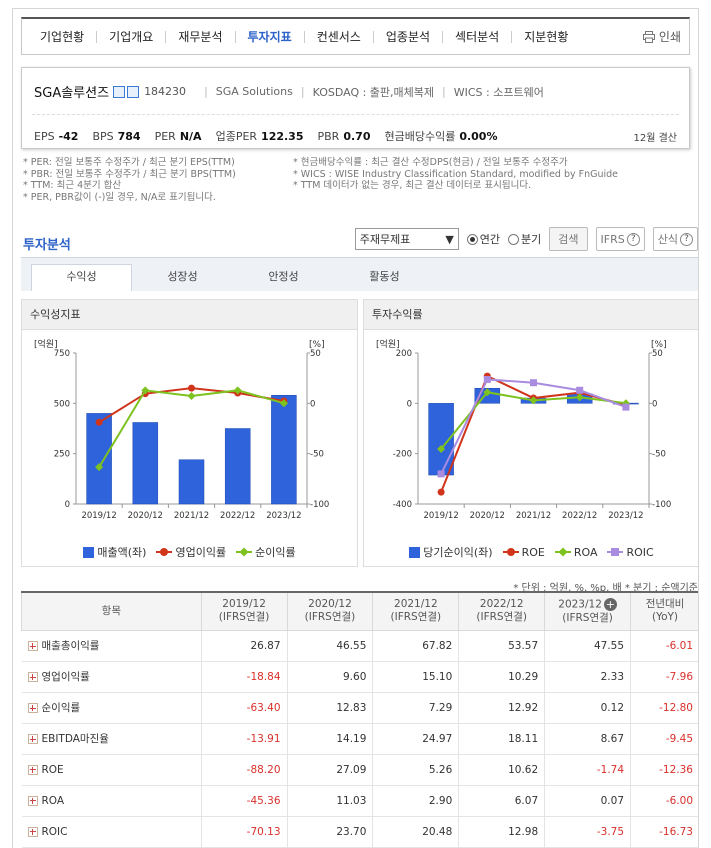 This screenshot has width=711, height=848. Describe the element at coordinates (145, 516) in the screenshot. I see `x-tick-label: 2020/12` at that location.